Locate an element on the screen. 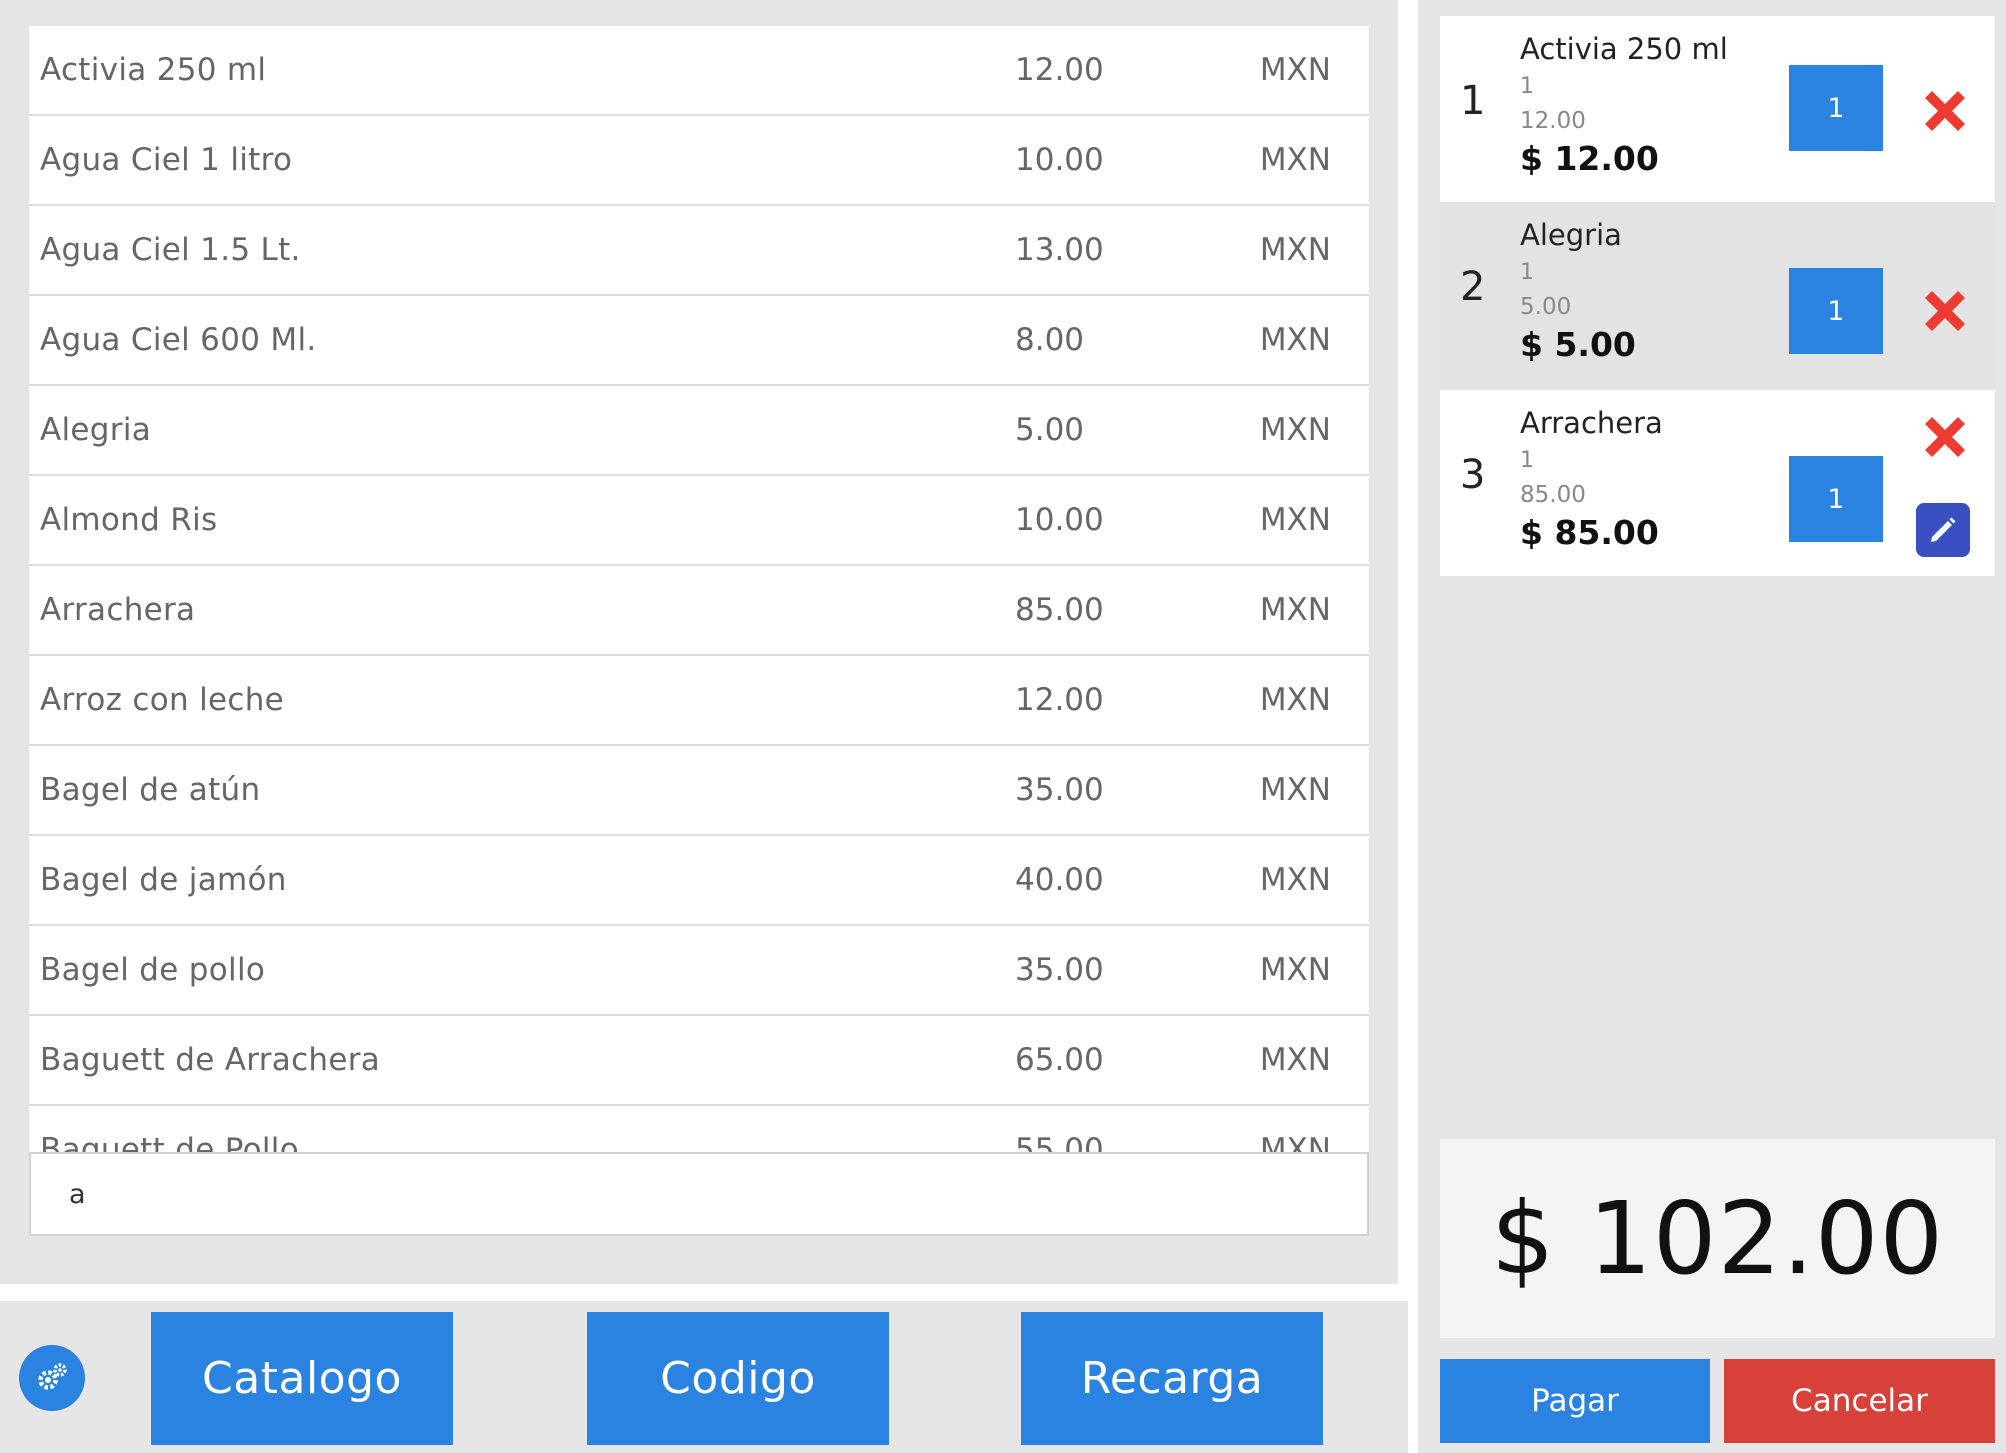  cart-item-total: $ 5.00 is located at coordinates (1578, 344).